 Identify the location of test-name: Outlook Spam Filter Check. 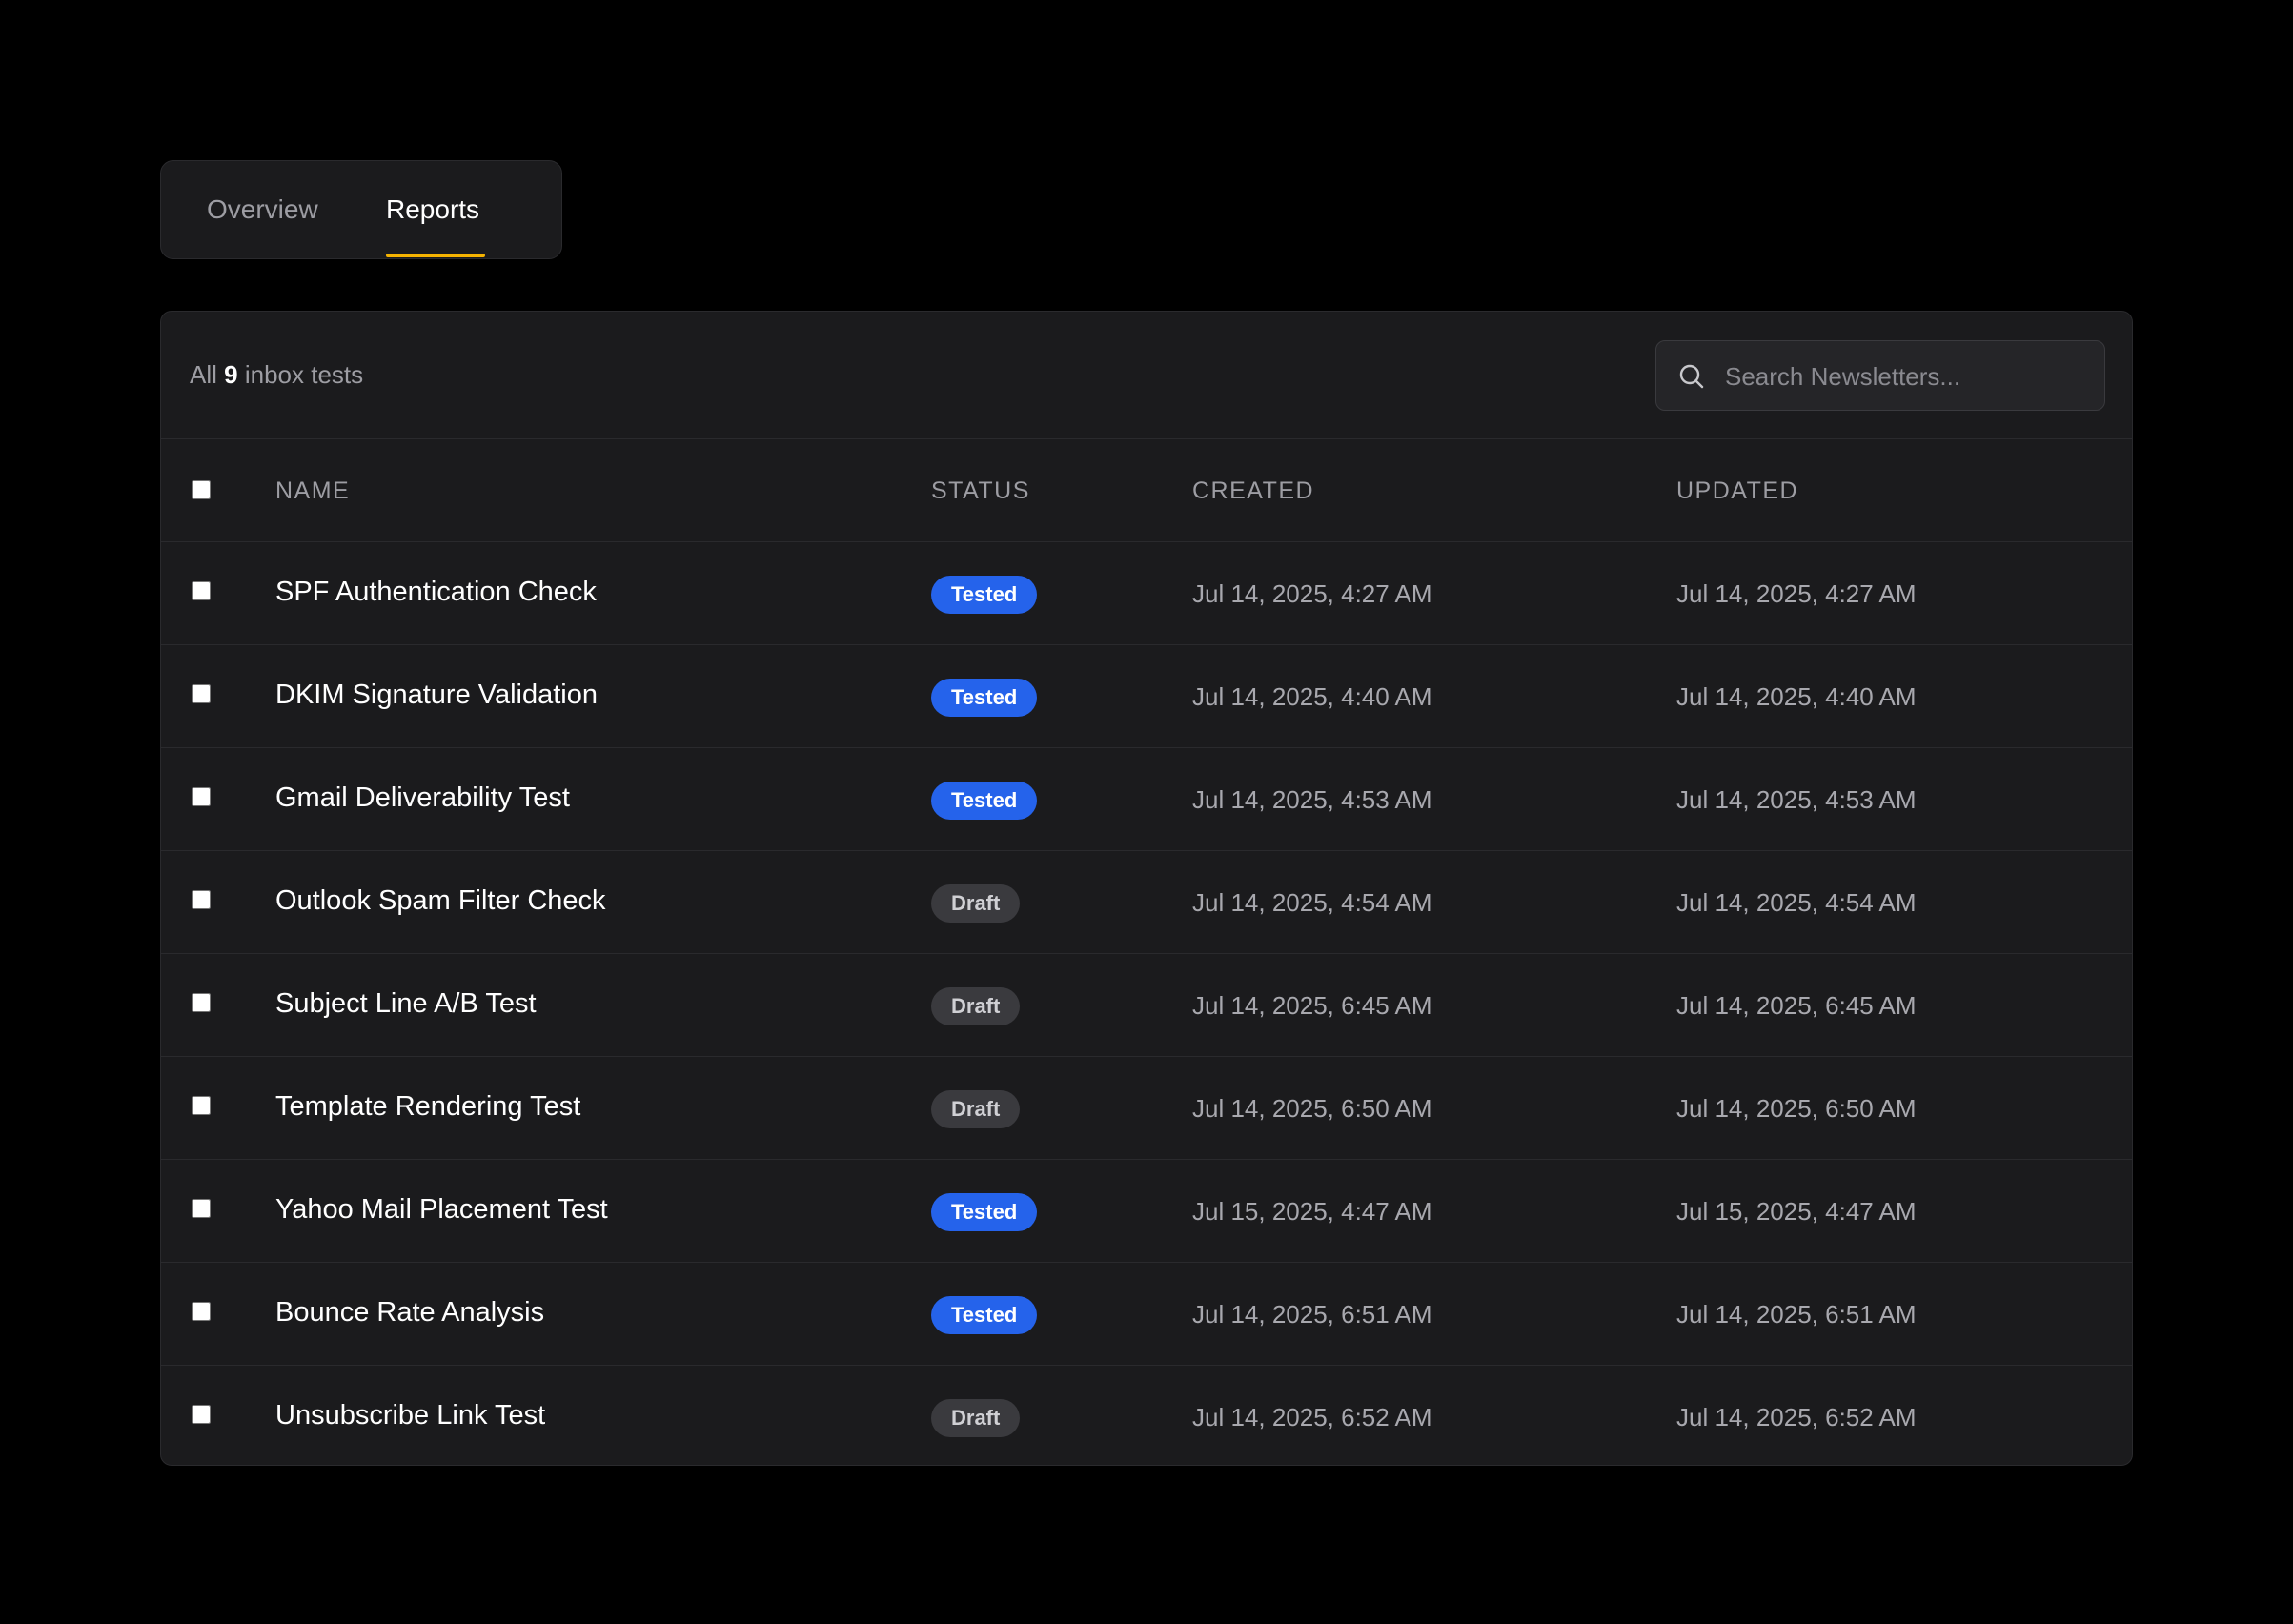
(441, 900).